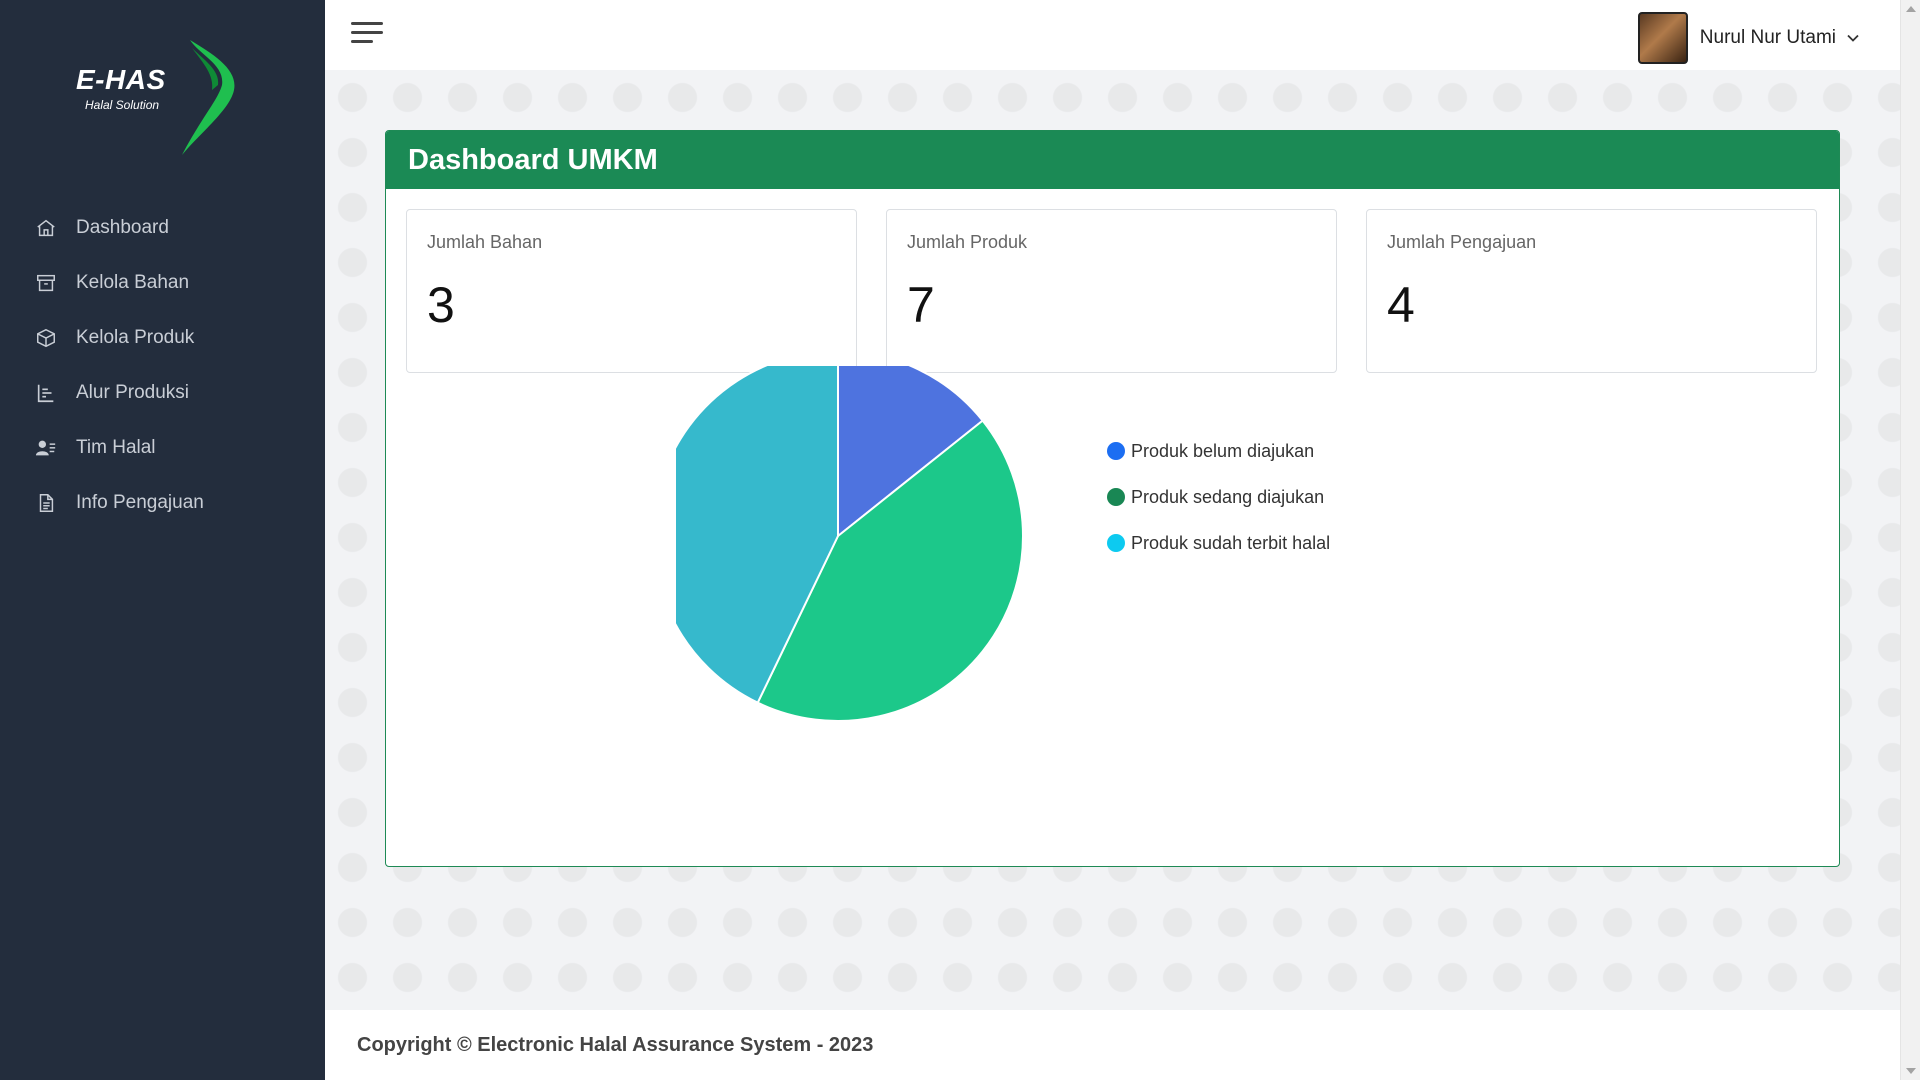 This screenshot has width=1920, height=1080. I want to click on sidebar-item-label: Alur Produksi, so click(132, 392).